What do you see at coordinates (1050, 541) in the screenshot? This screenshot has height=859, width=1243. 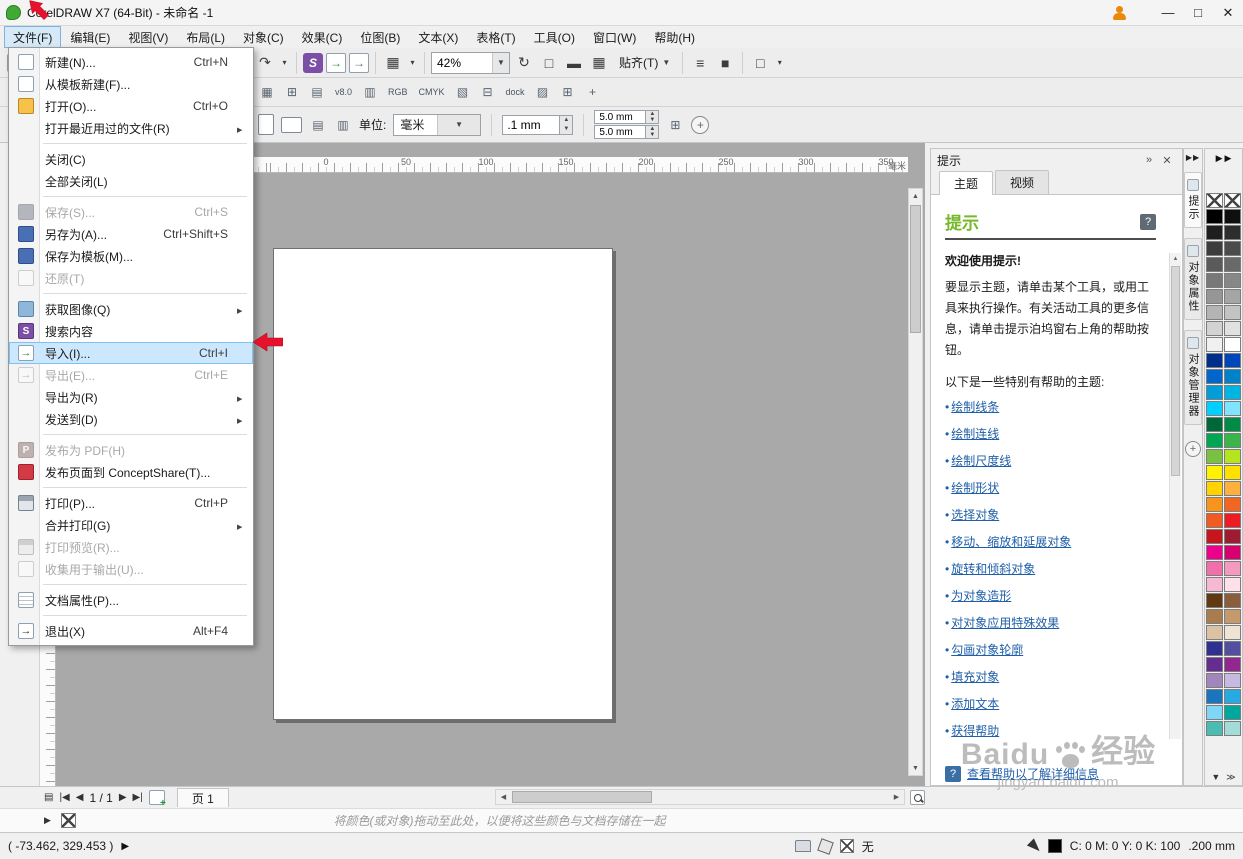 I see `hint-topic-link: 移动、缩放和延展对象` at bounding box center [1050, 541].